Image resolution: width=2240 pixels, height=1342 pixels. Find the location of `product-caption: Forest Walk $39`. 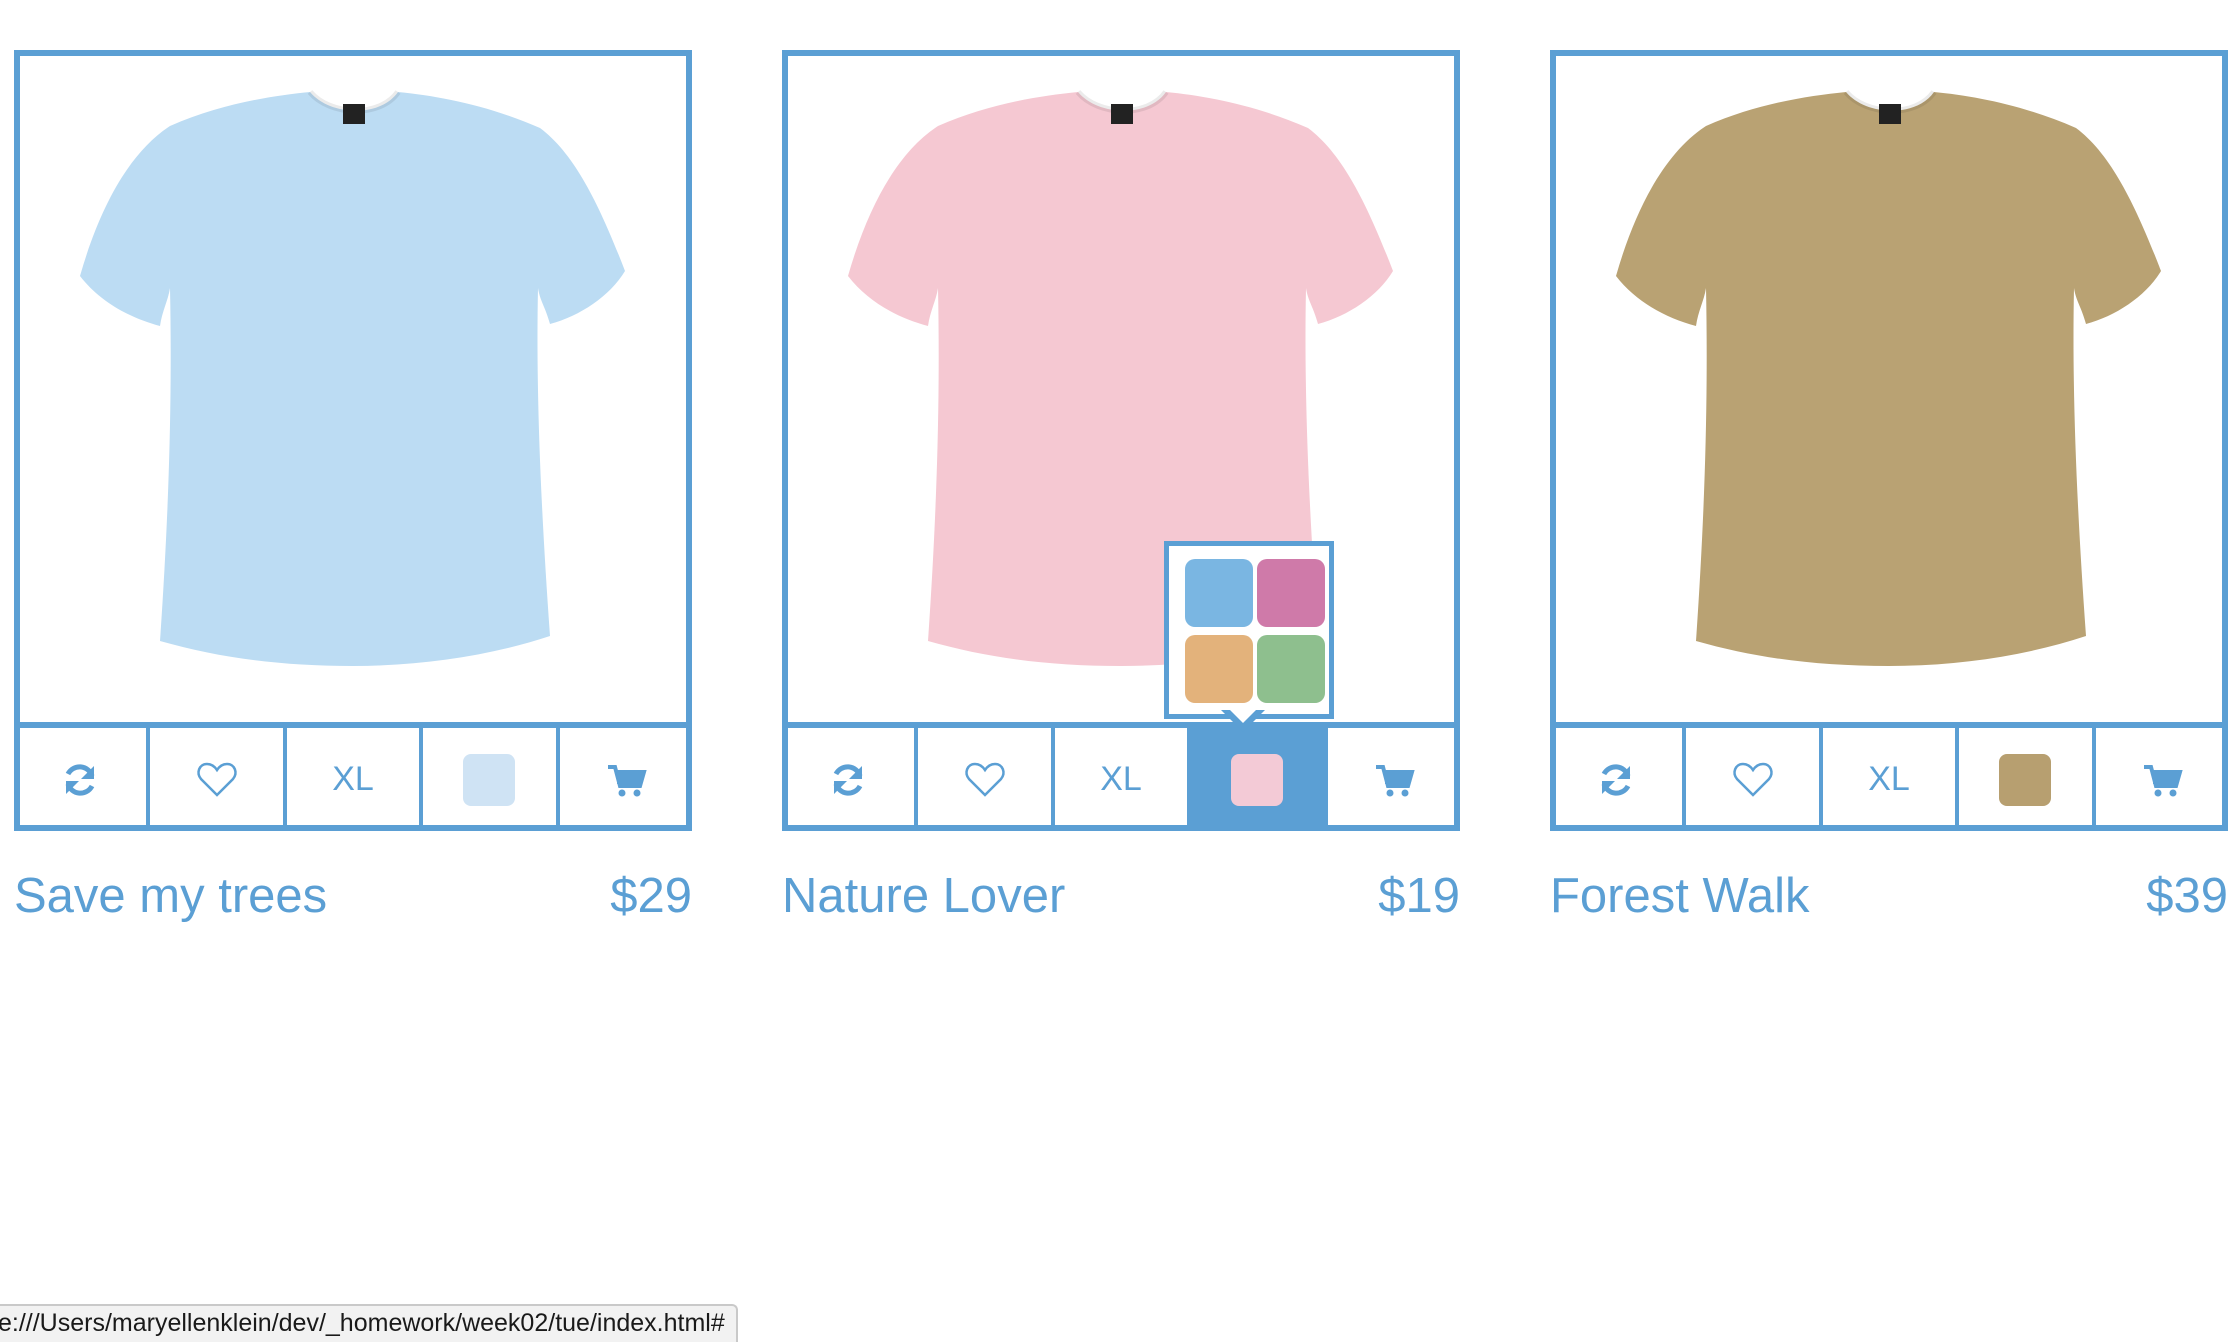

product-caption: Forest Walk $39 is located at coordinates (1889, 903).